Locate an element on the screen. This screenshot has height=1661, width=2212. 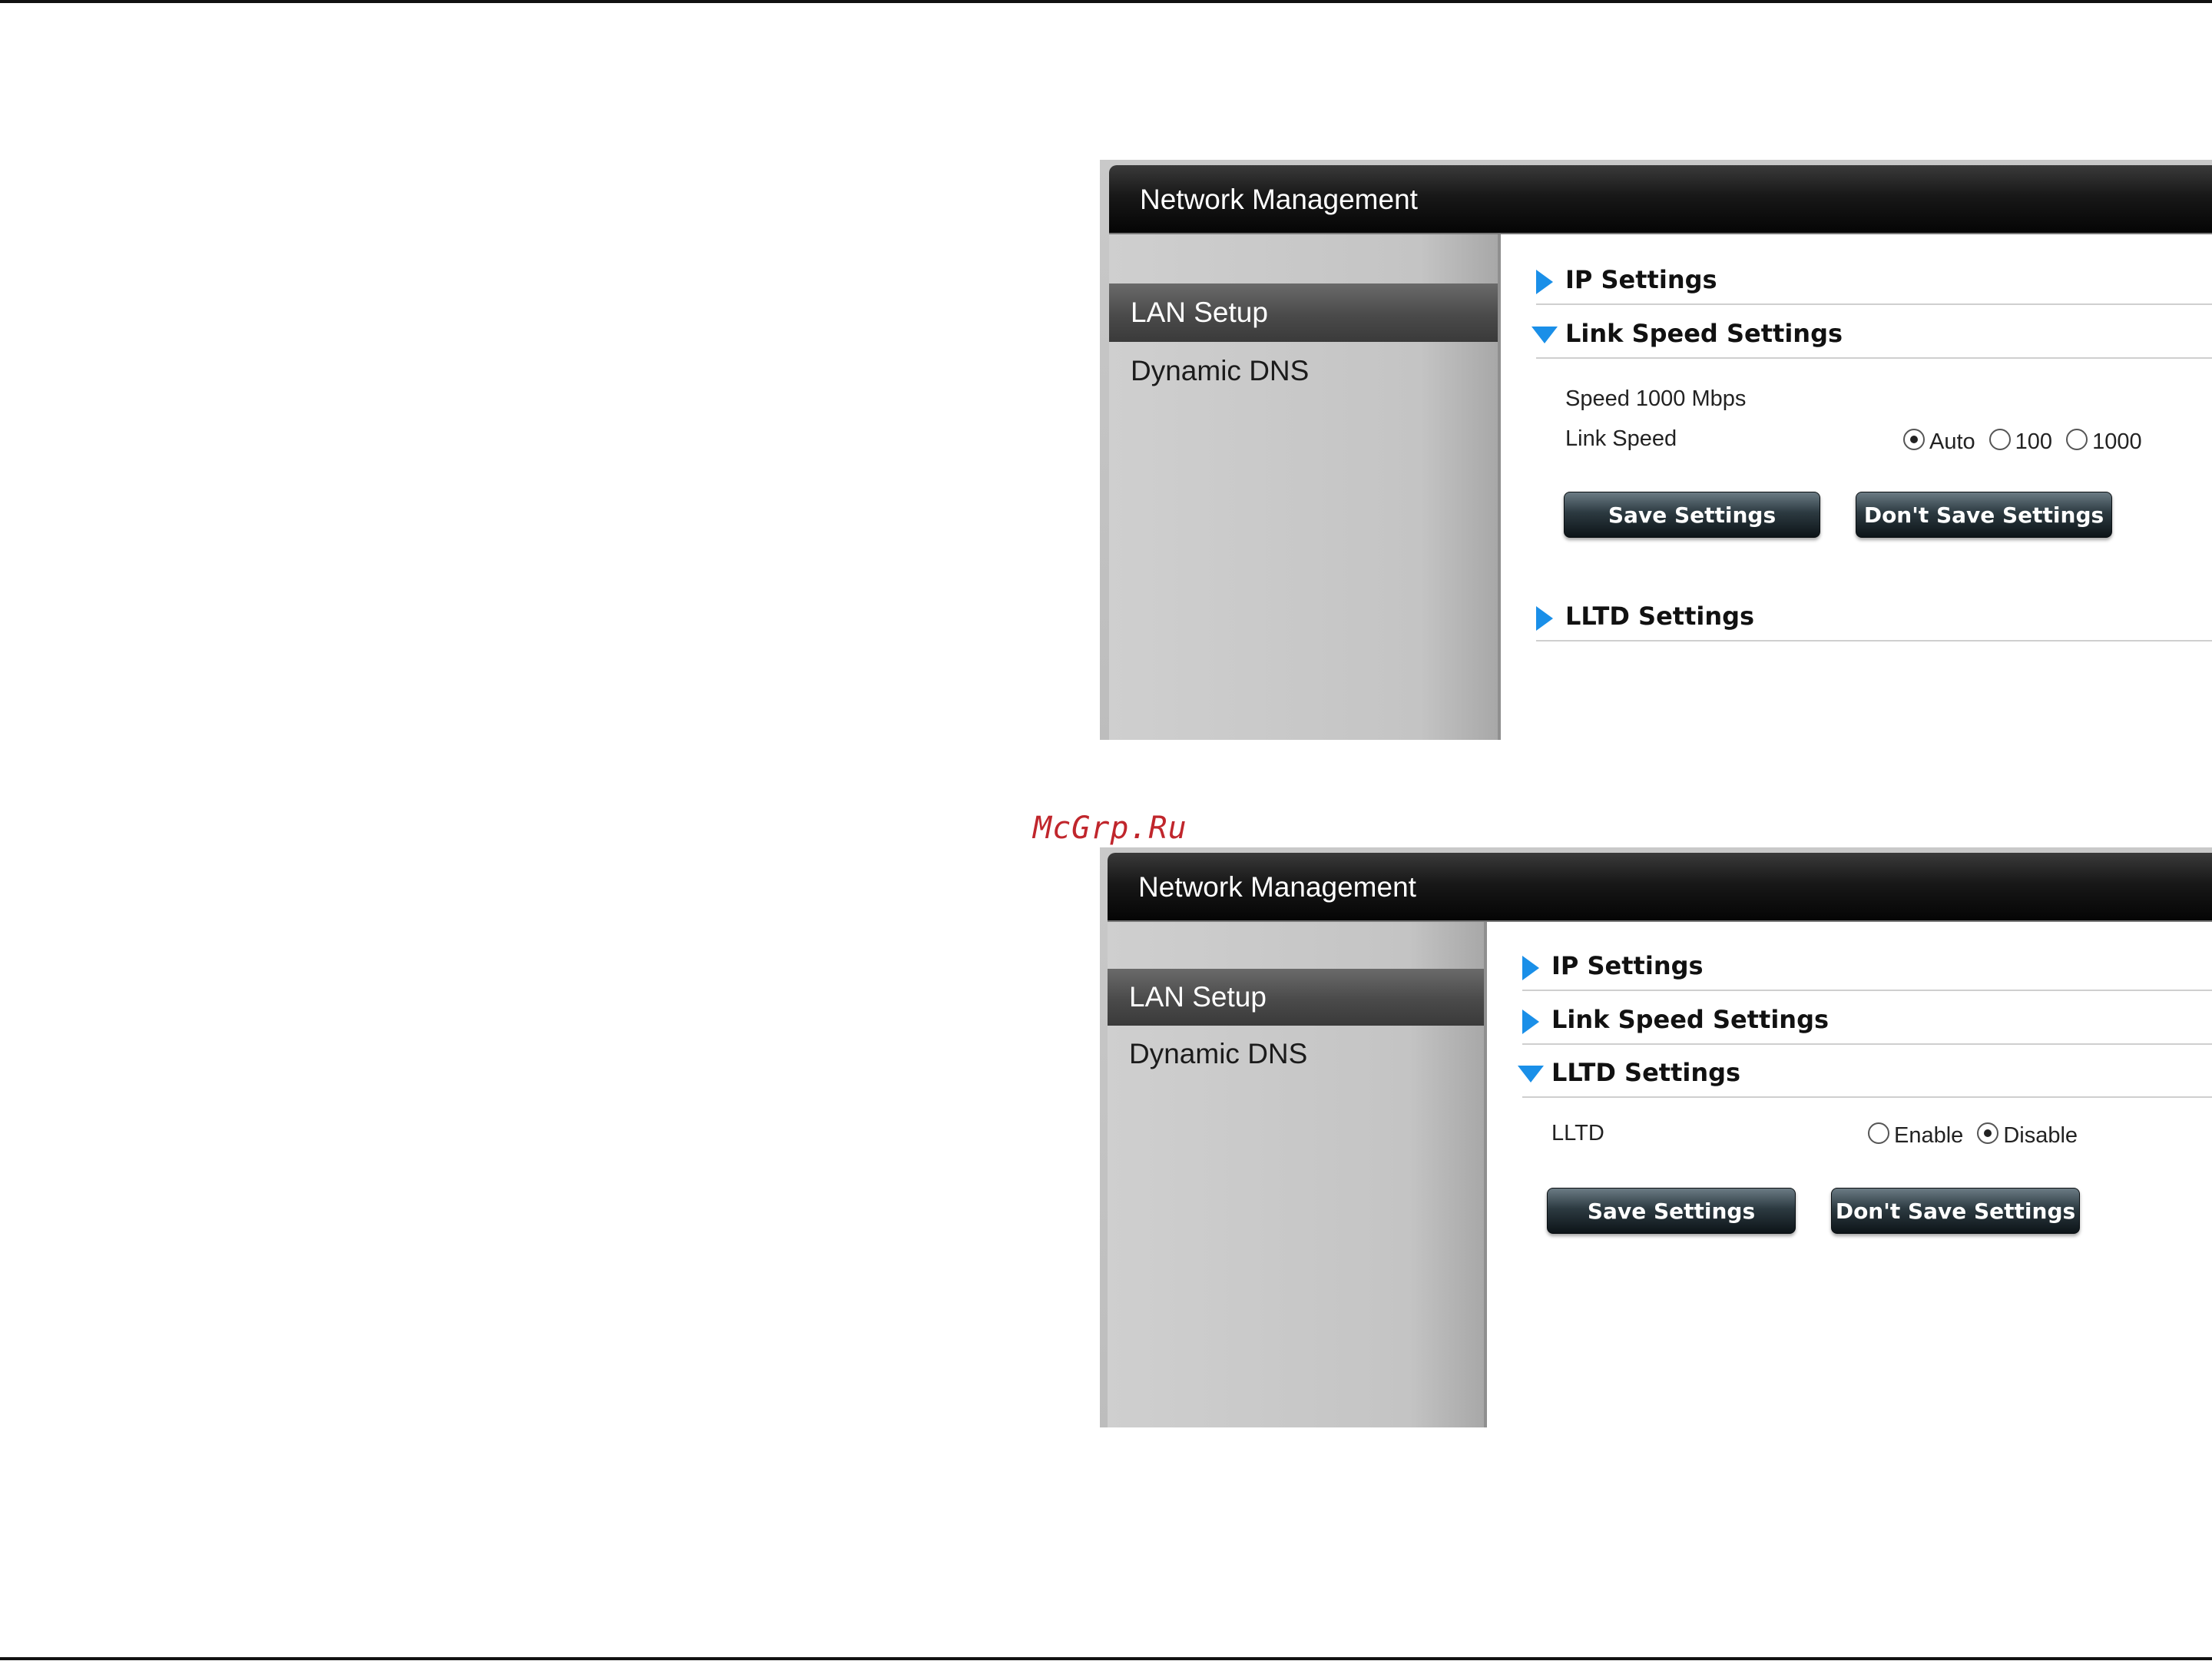
radio-label-auto: Auto is located at coordinates (1952, 441).